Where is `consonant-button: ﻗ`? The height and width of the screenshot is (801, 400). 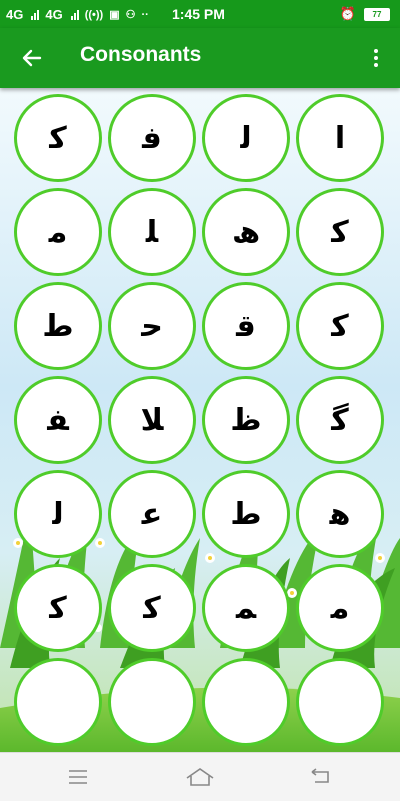
consonant-button: ﻗ is located at coordinates (246, 326).